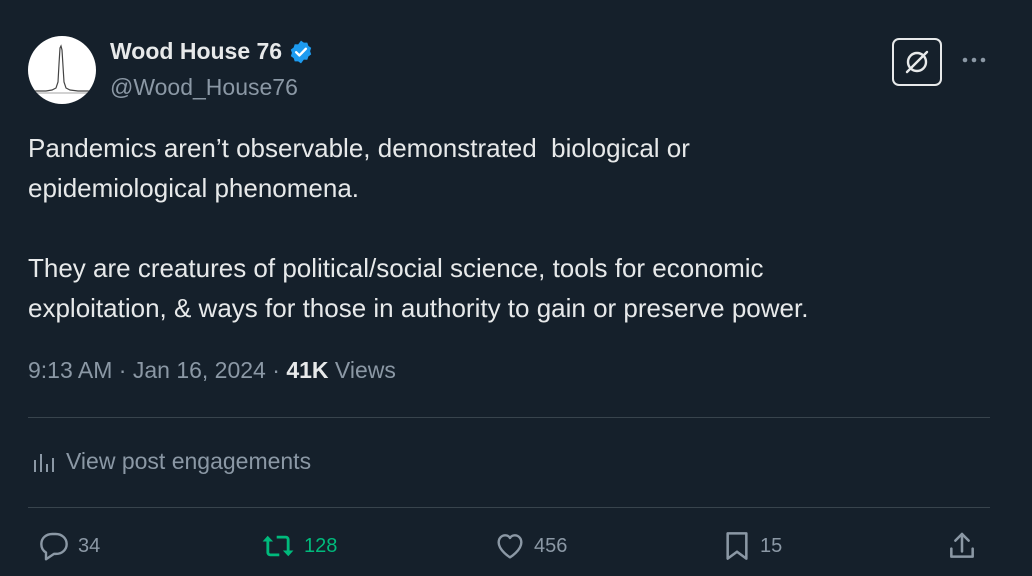 This screenshot has width=1032, height=576. I want to click on more-options-button, so click(974, 60).